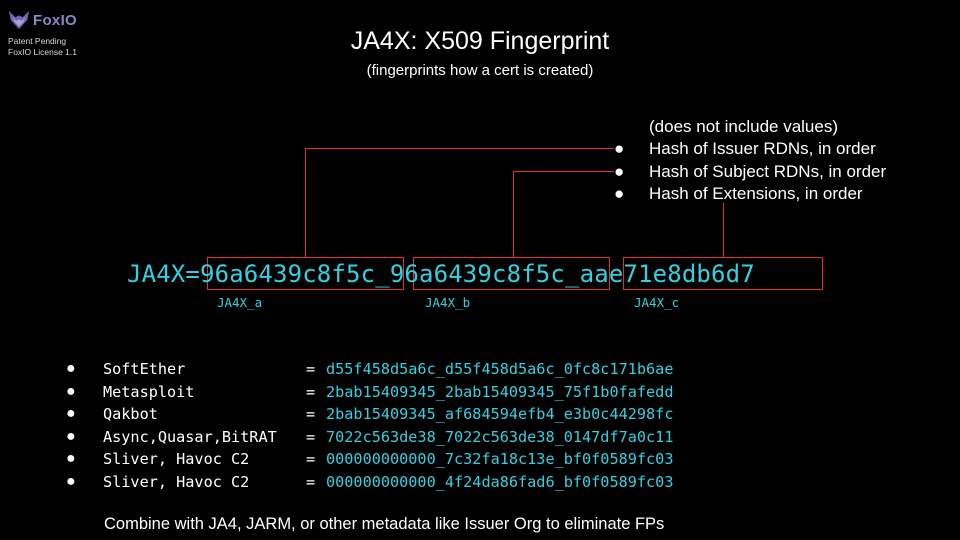 This screenshot has width=960, height=540. What do you see at coordinates (240, 302) in the screenshot?
I see `label-ja4x-a: JA4X_a` at bounding box center [240, 302].